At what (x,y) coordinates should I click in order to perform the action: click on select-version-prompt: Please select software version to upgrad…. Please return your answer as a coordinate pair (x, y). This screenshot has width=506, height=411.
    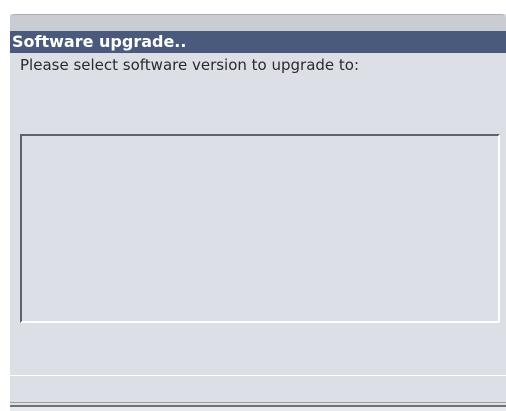
    Looking at the image, I should click on (190, 65).